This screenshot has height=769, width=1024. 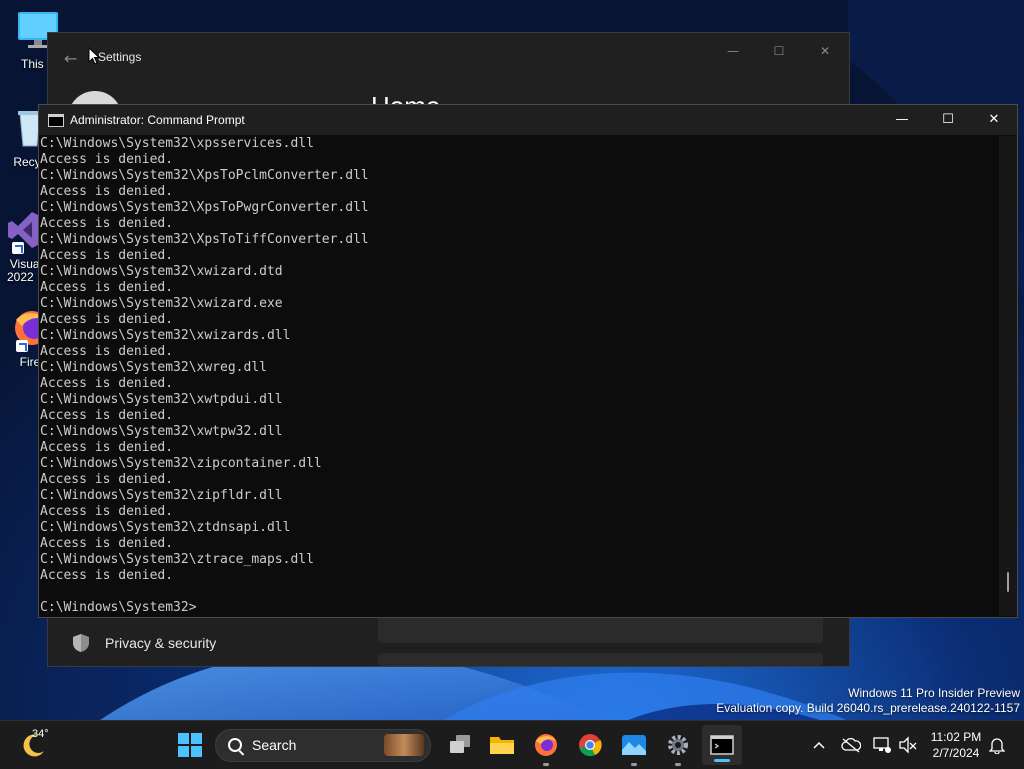 I want to click on taskbar: 34° Search 11:02 PM 2/7/2024, so click(x=512, y=744).